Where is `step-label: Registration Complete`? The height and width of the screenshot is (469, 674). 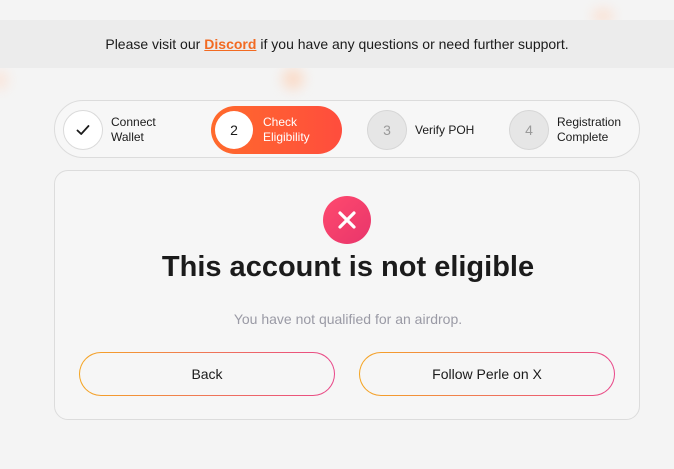
step-label: Registration Complete is located at coordinates (589, 129).